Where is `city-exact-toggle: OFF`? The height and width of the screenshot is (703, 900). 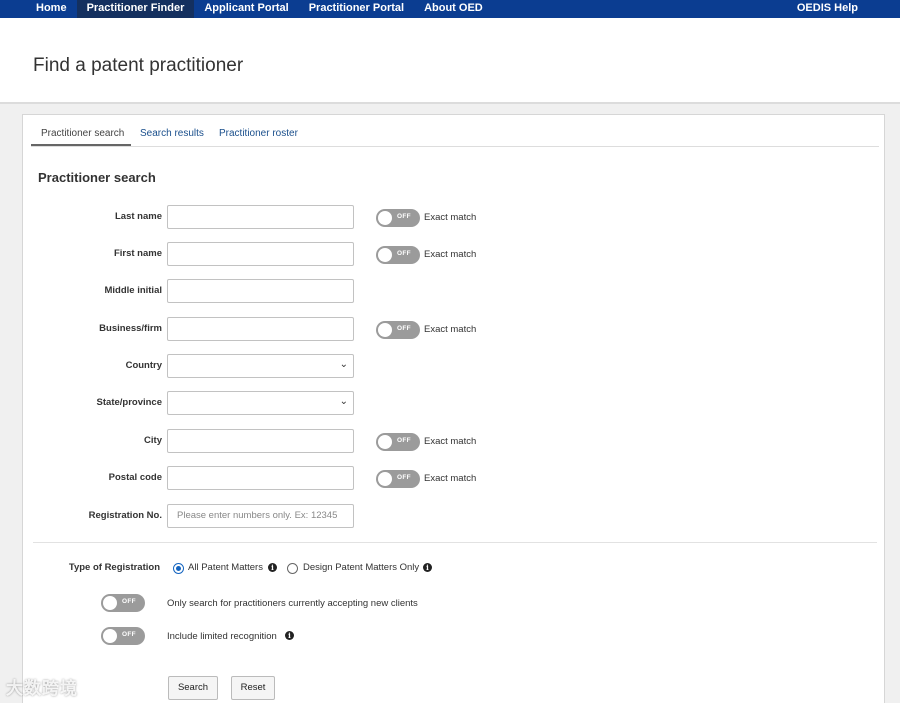
city-exact-toggle: OFF is located at coordinates (398, 442).